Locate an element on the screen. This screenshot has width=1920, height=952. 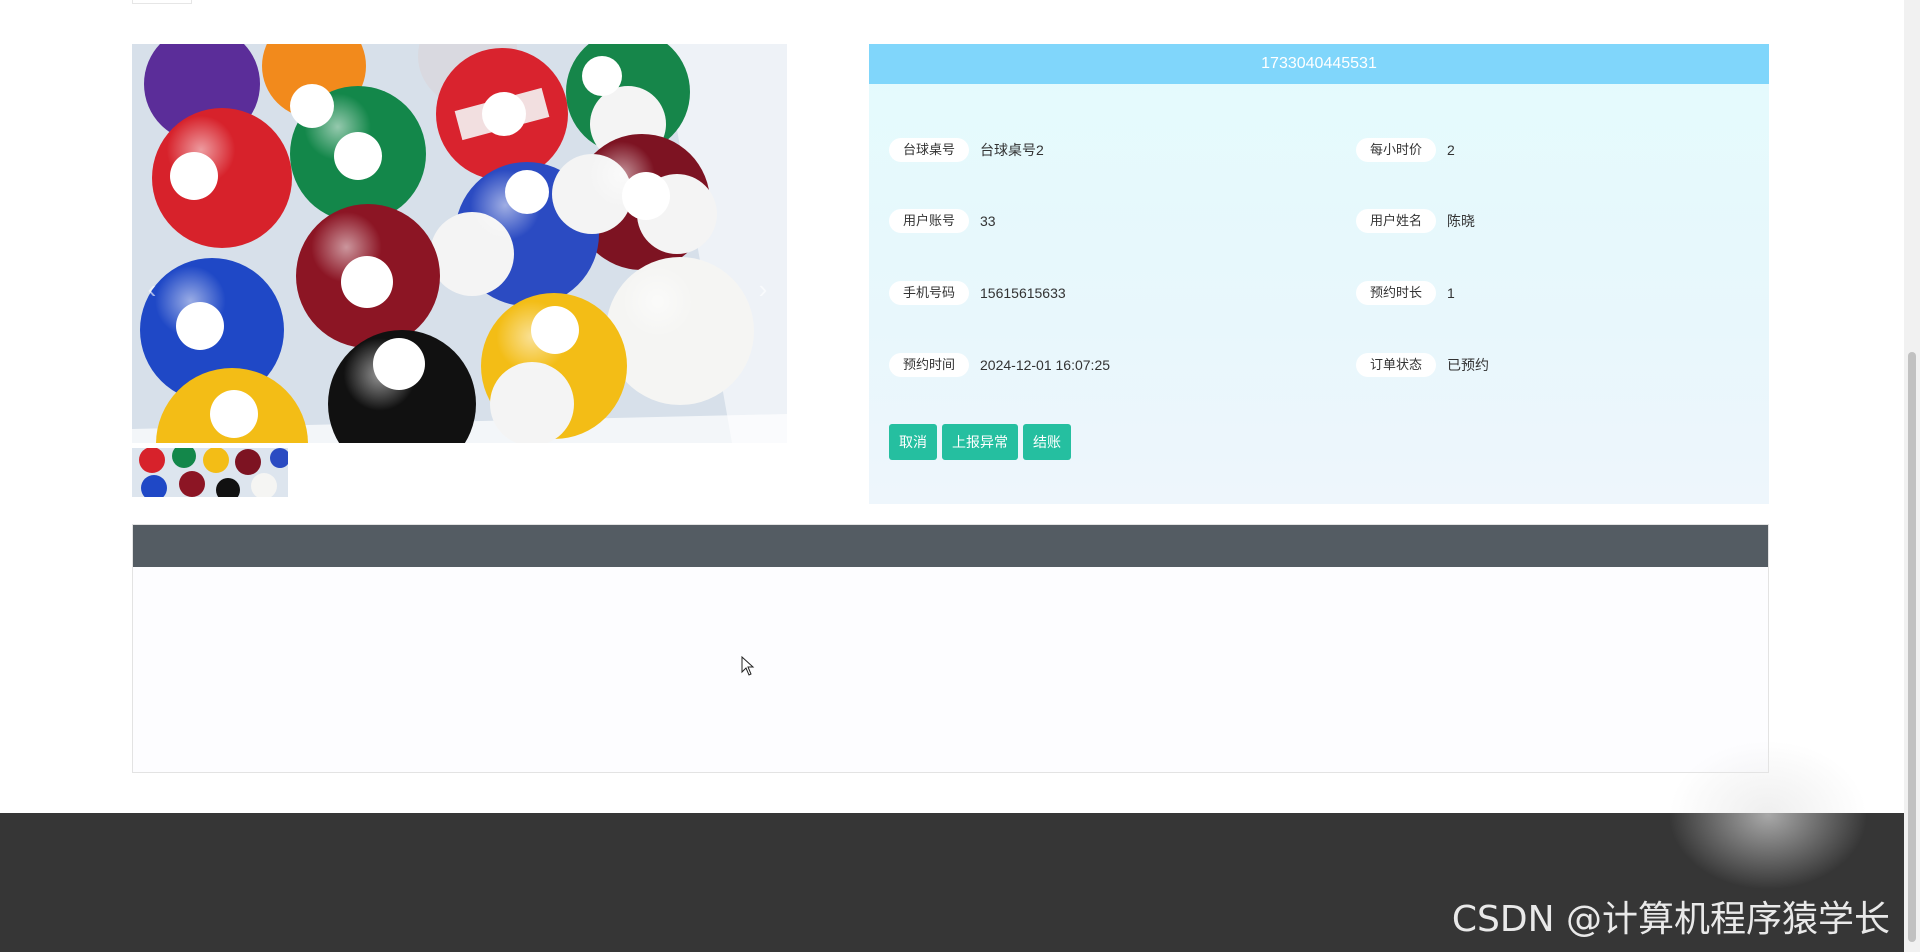
field-label: 台球桌号 is located at coordinates (929, 150).